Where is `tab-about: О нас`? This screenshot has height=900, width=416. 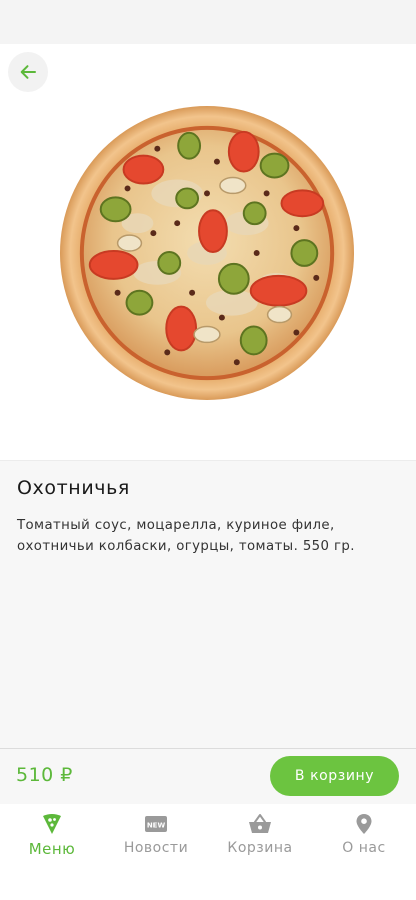
tab-about: О нас is located at coordinates (364, 837).